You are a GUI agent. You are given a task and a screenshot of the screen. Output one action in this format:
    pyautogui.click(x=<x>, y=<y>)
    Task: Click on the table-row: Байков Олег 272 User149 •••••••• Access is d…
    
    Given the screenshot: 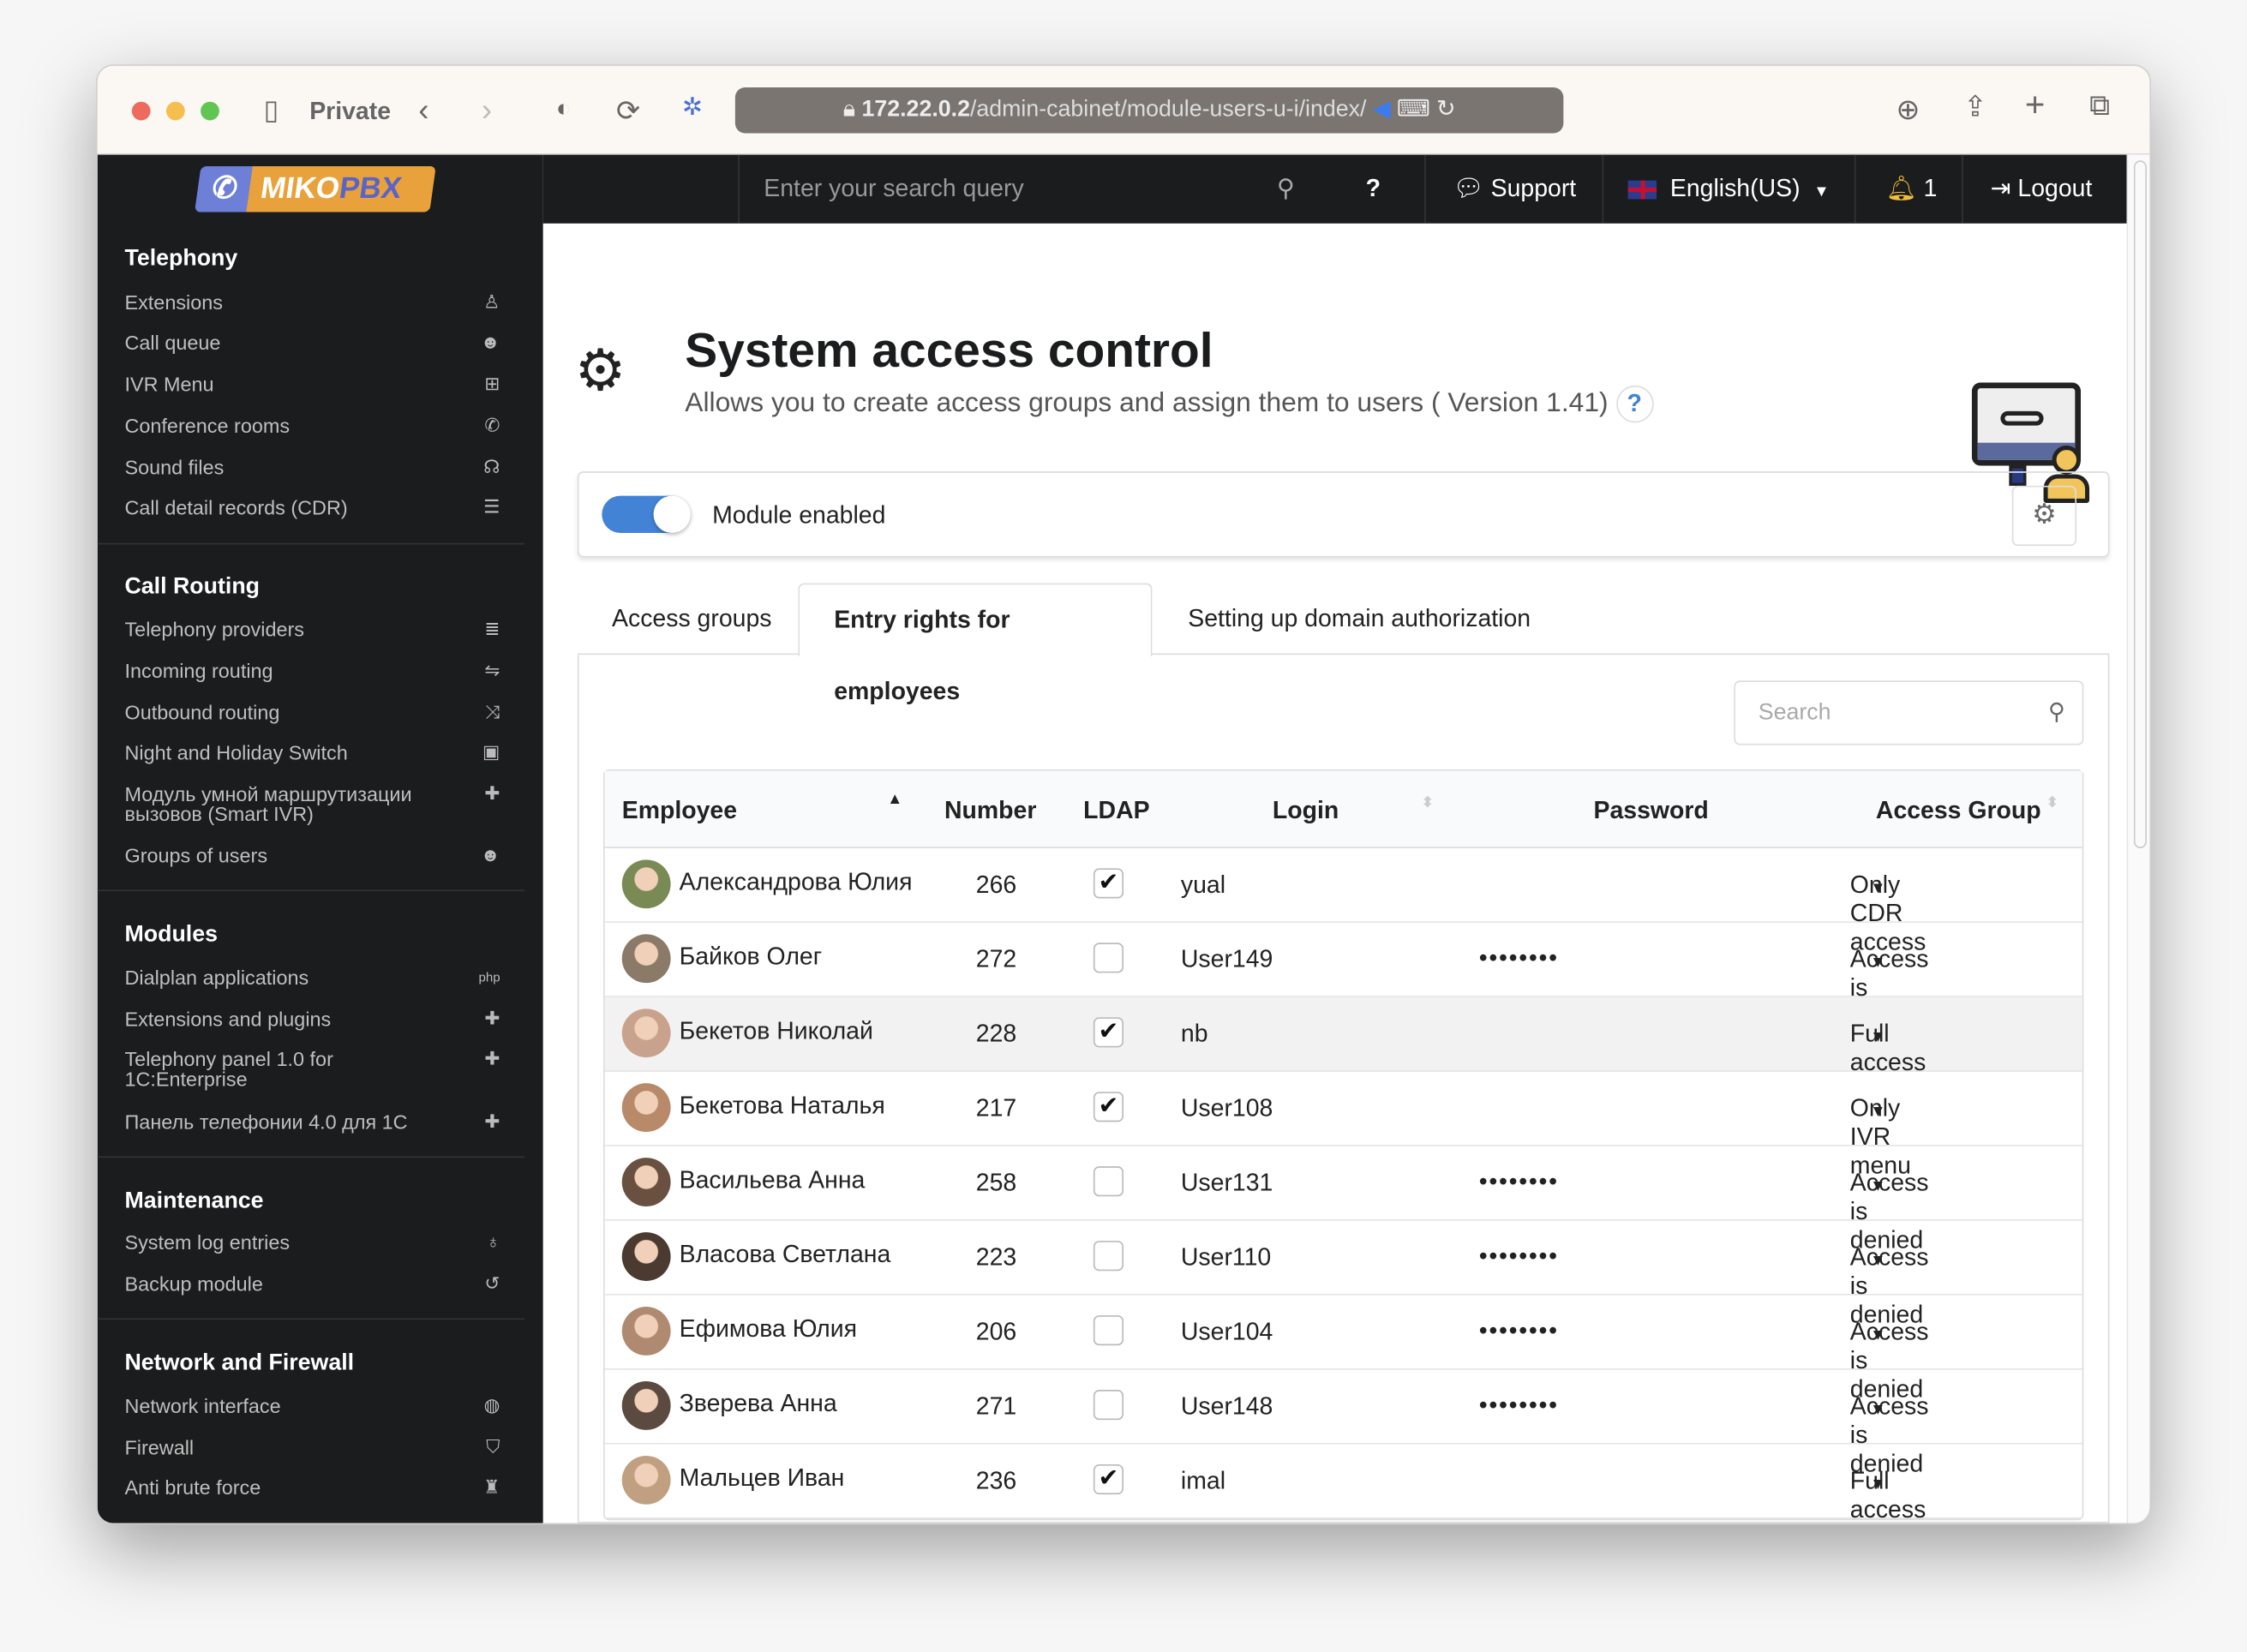 What is the action you would take?
    pyautogui.click(x=1343, y=977)
    